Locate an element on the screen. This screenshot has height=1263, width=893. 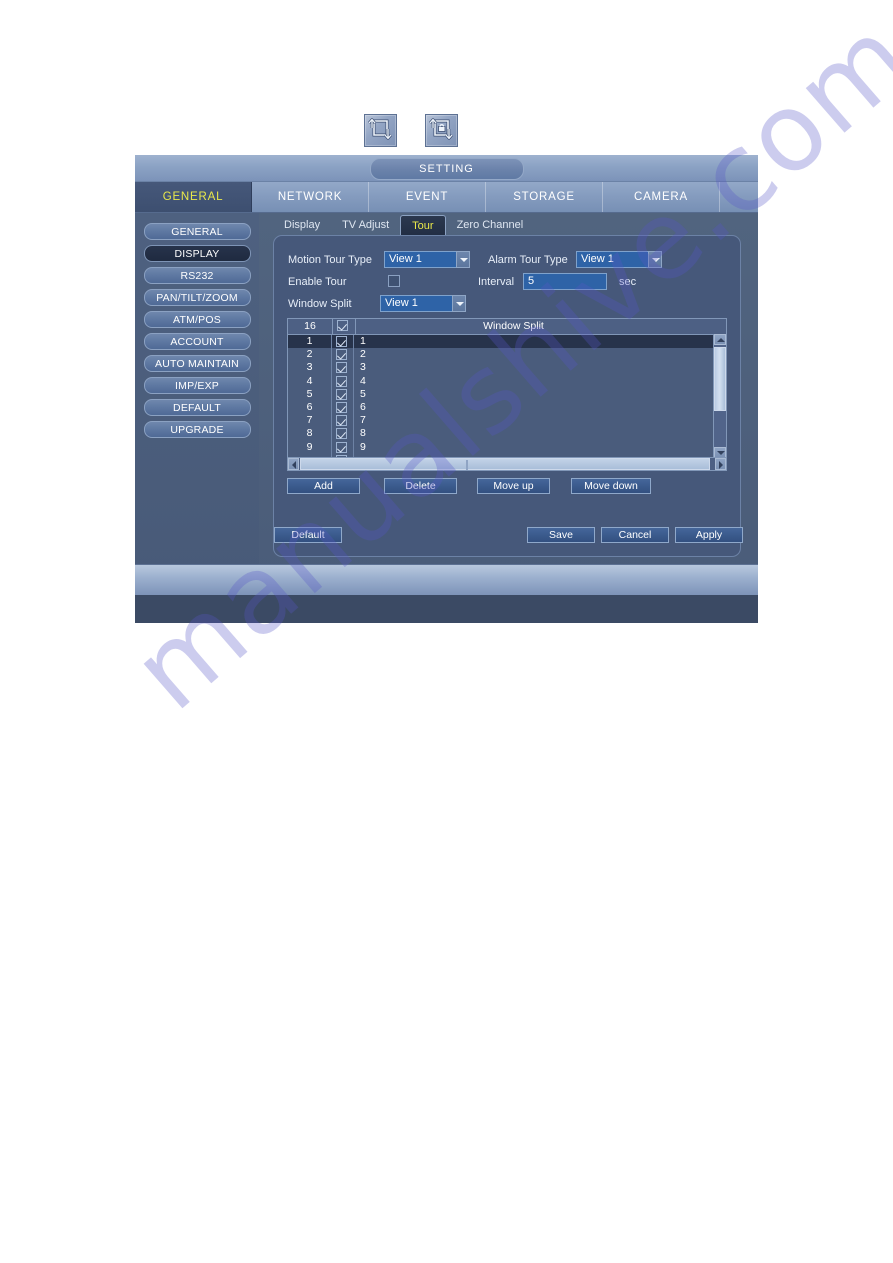
alarm-tour-type-select: View 1 is located at coordinates (619, 259).